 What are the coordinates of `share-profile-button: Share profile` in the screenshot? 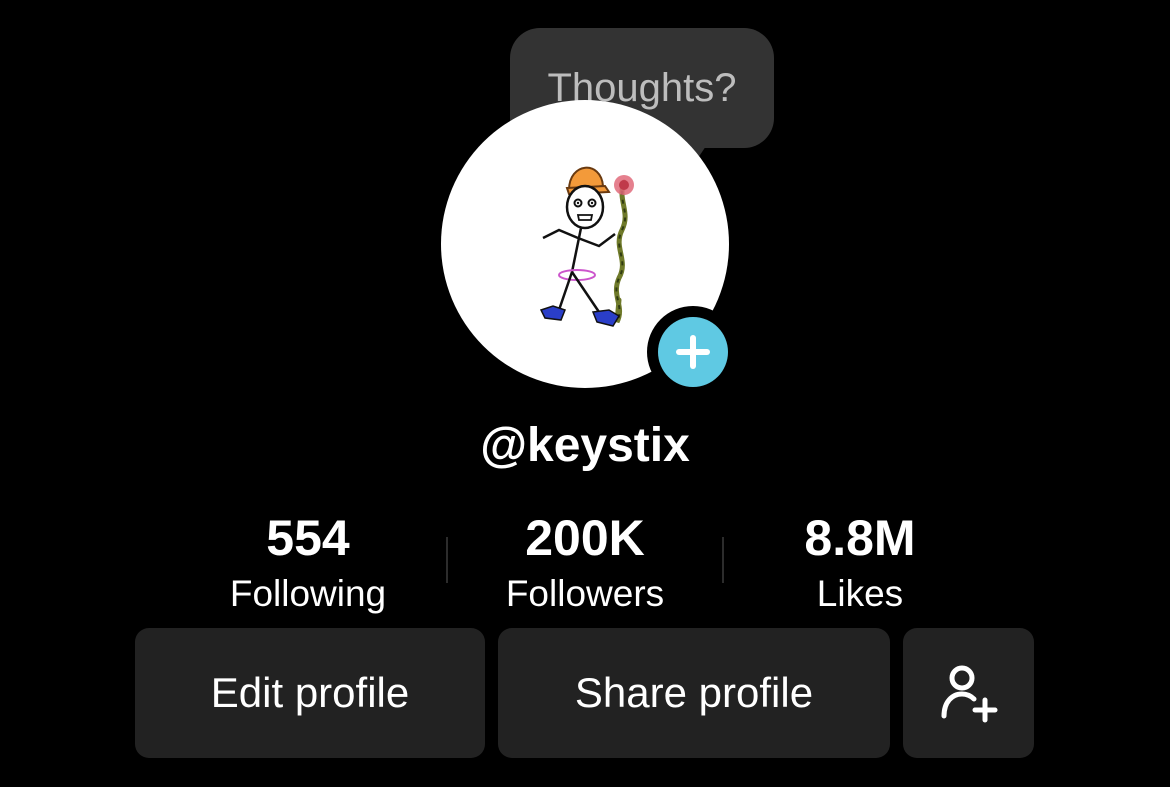 It's located at (694, 693).